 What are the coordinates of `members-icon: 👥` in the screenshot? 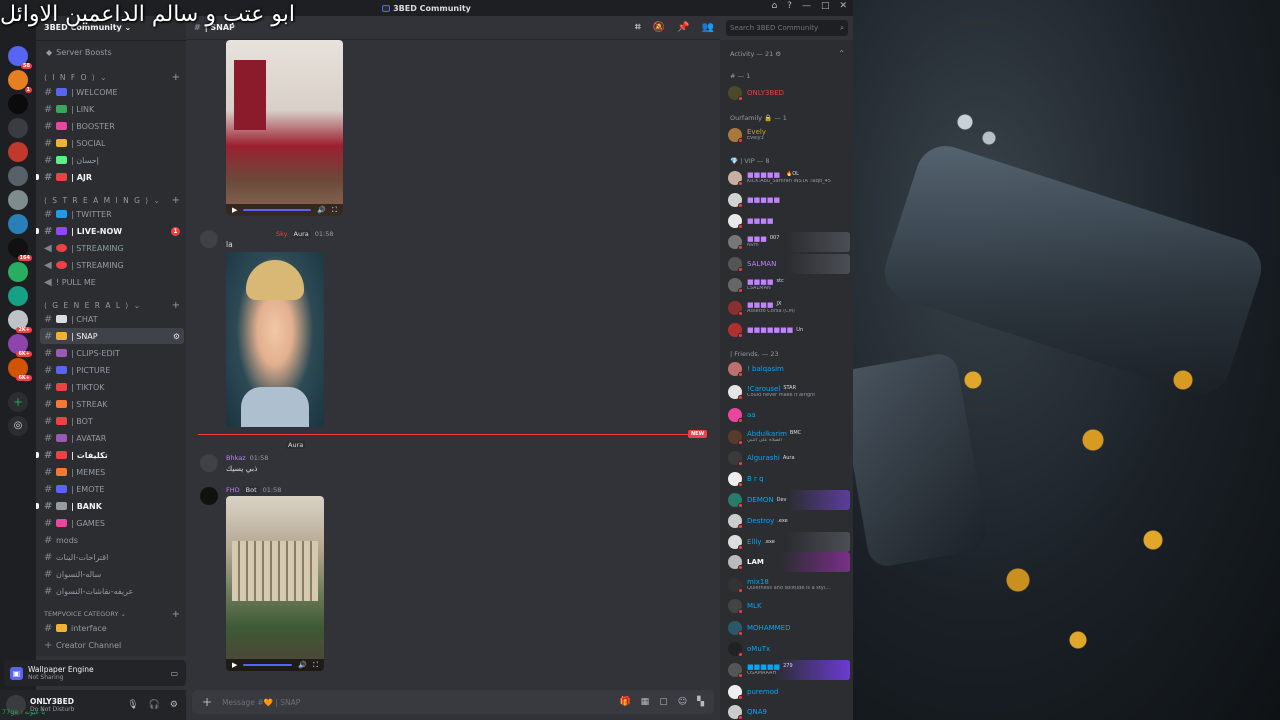 It's located at (708, 27).